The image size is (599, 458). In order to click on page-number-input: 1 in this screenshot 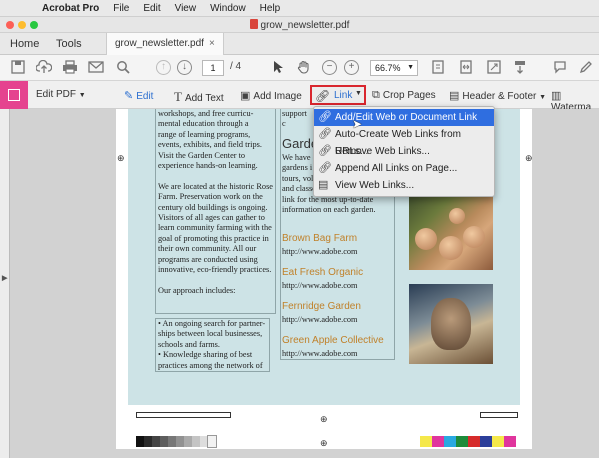, I will do `click(213, 68)`.